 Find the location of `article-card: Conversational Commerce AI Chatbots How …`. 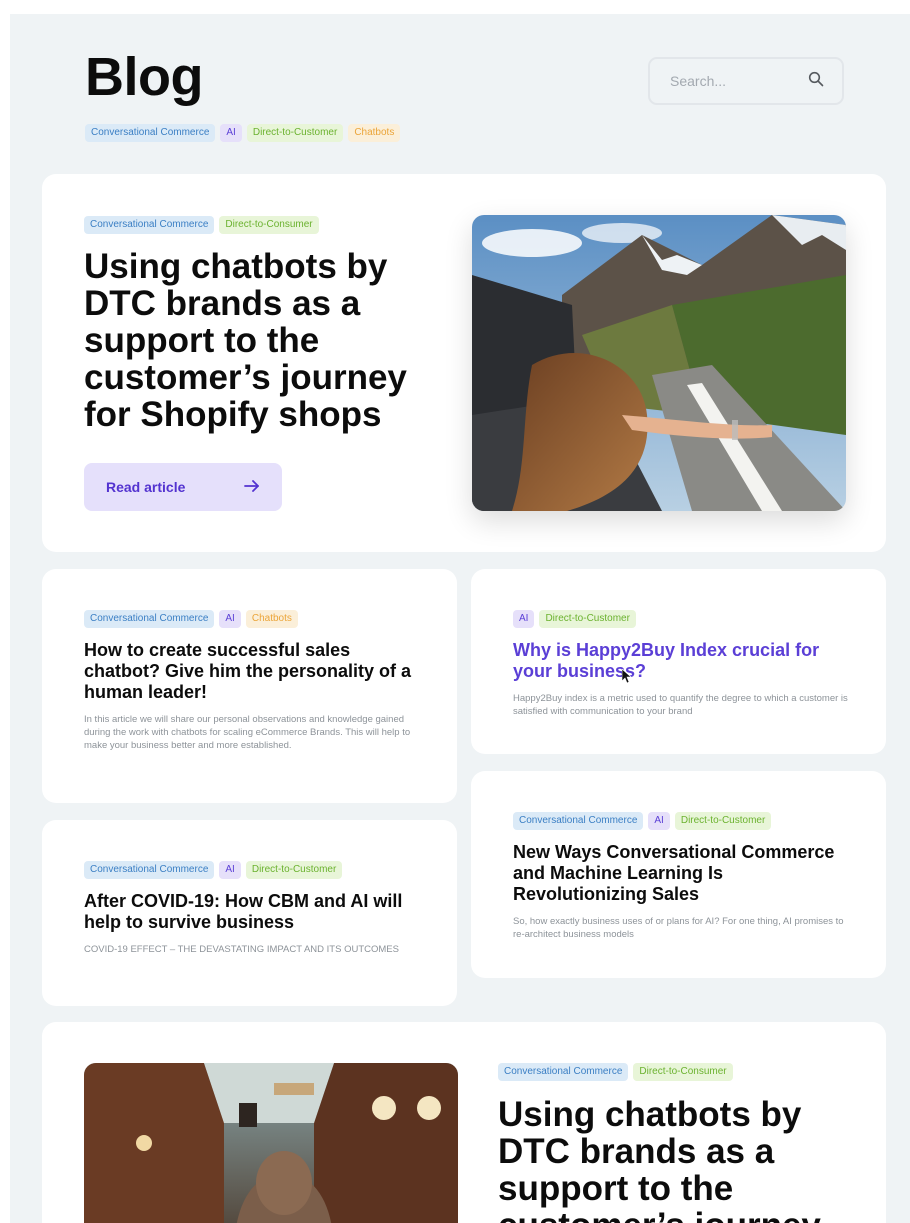

article-card: Conversational Commerce AI Chatbots How … is located at coordinates (249, 686).